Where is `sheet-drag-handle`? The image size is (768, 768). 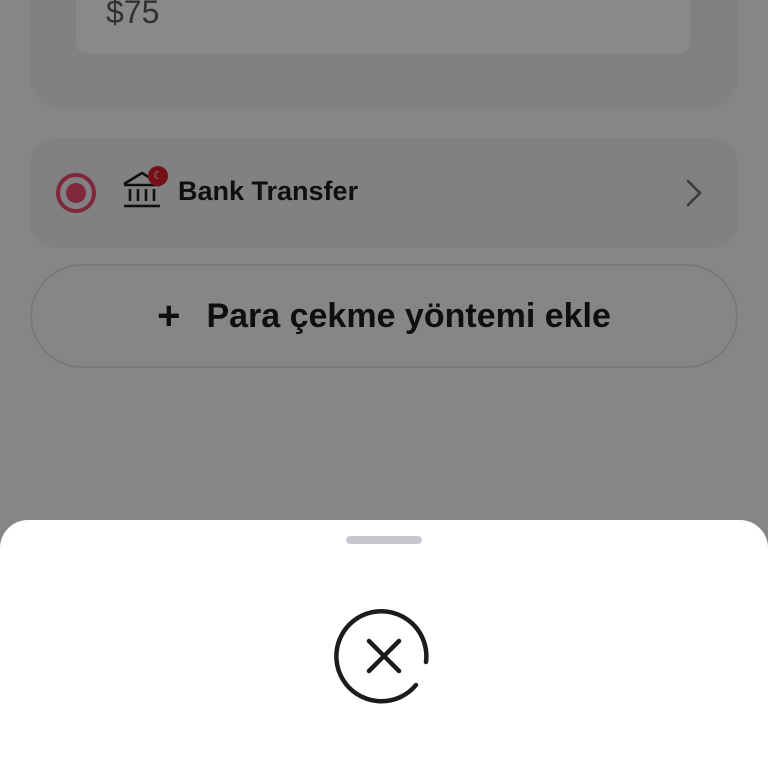
sheet-drag-handle is located at coordinates (384, 540).